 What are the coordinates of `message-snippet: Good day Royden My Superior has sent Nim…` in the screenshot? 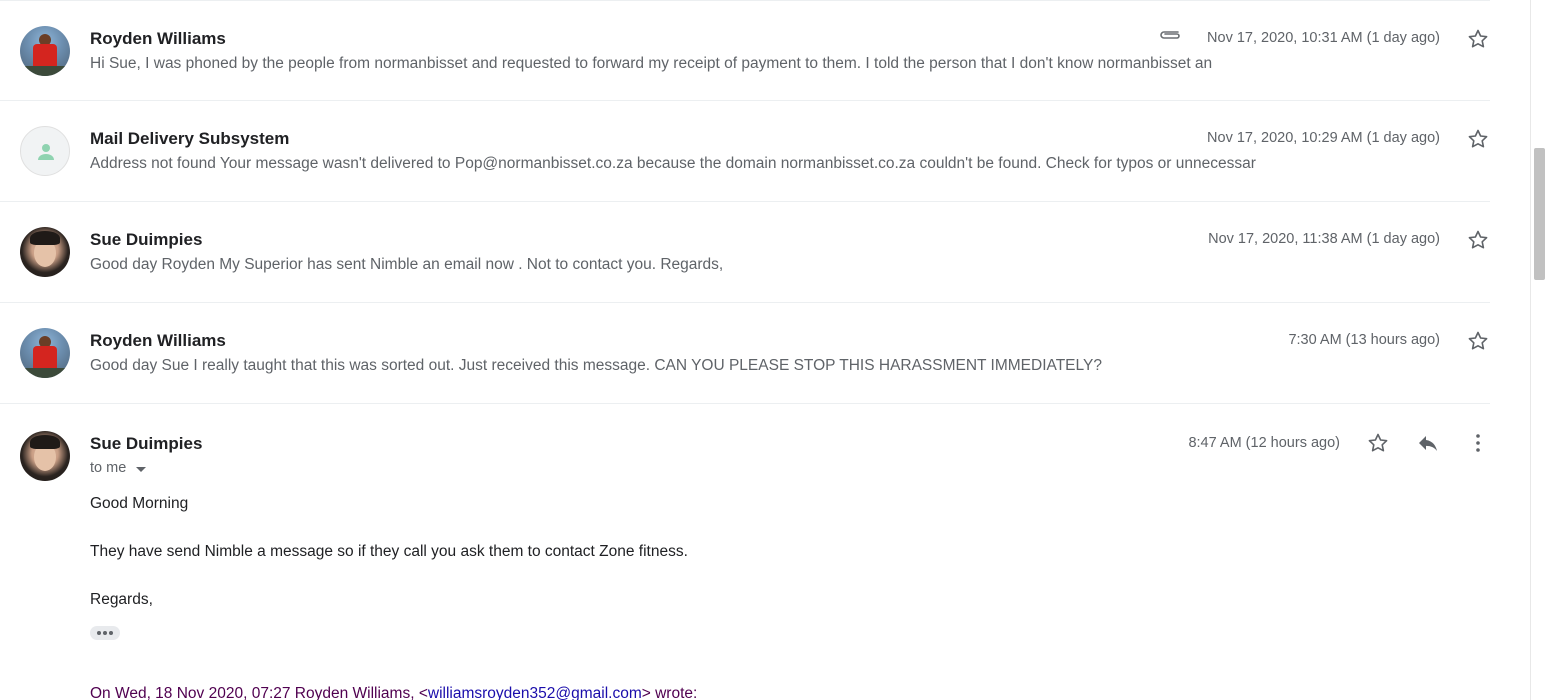 It's located at (407, 264).